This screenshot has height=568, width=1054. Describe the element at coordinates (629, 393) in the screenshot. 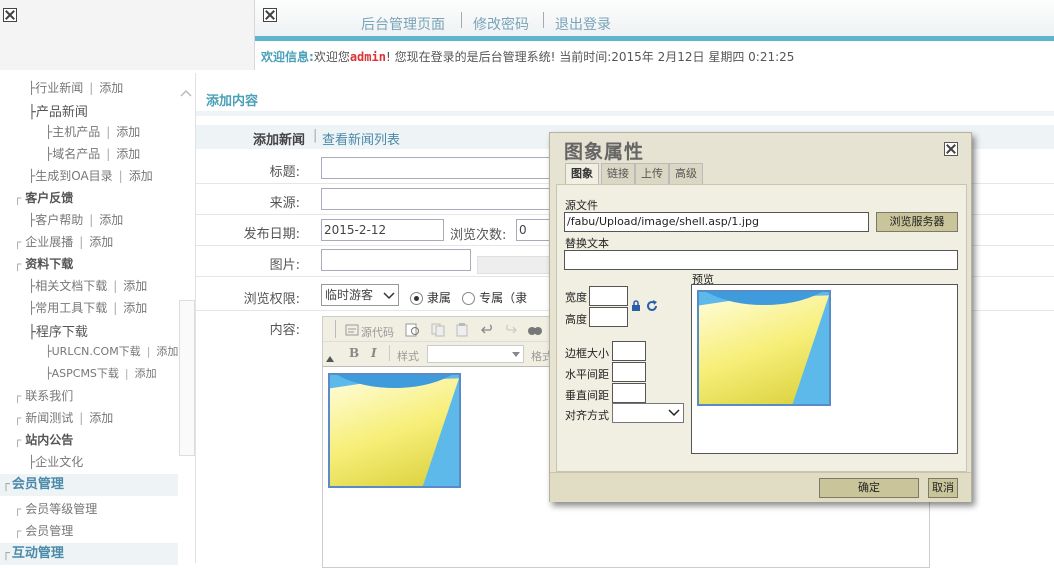

I see `vspace-input` at that location.